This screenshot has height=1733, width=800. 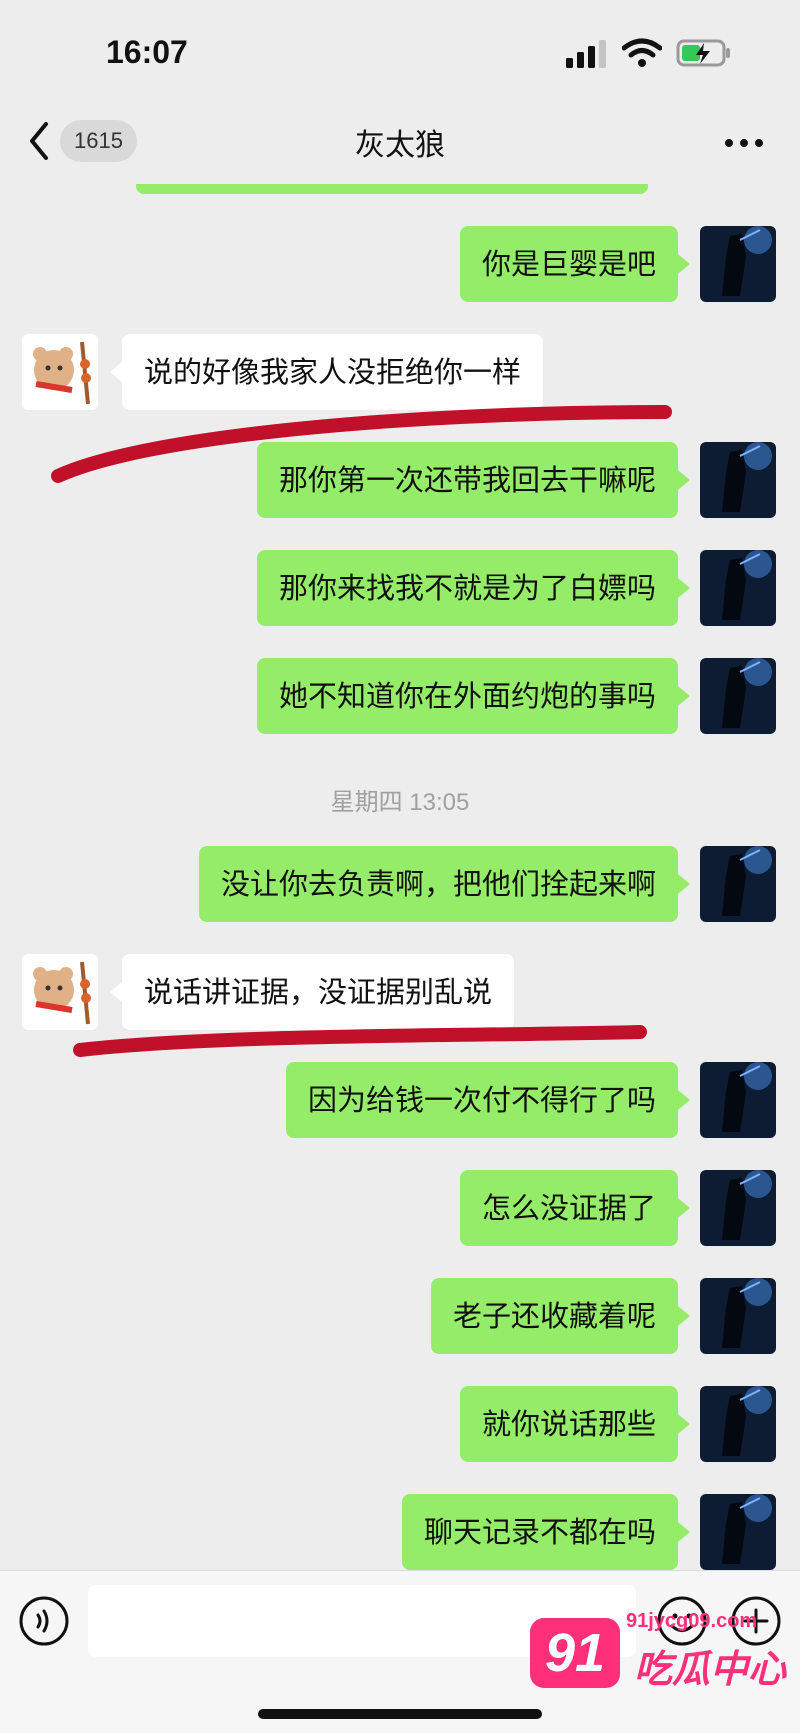 What do you see at coordinates (586, 54) in the screenshot?
I see `cellular-signal-icon` at bounding box center [586, 54].